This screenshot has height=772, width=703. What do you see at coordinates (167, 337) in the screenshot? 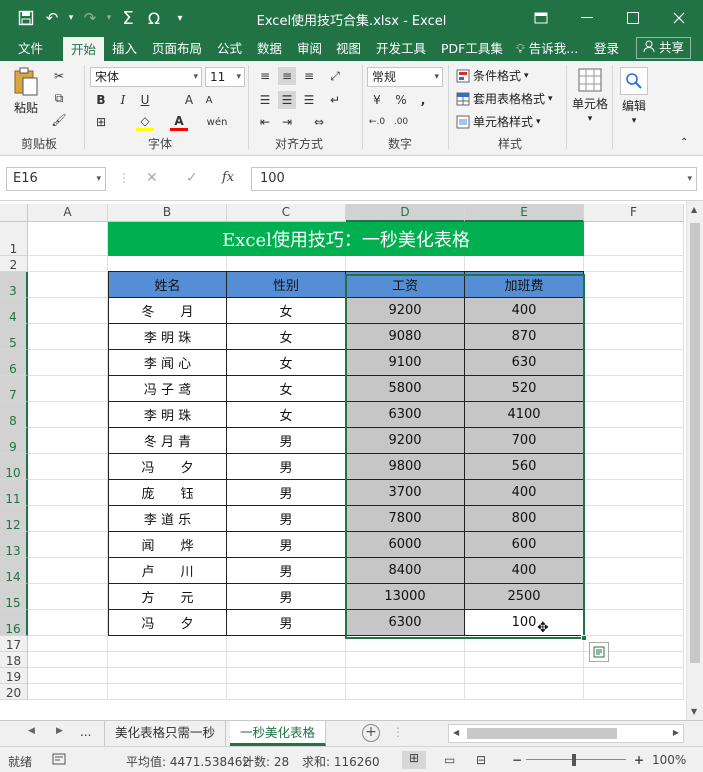
I see `table-cell: 李 明 珠` at bounding box center [167, 337].